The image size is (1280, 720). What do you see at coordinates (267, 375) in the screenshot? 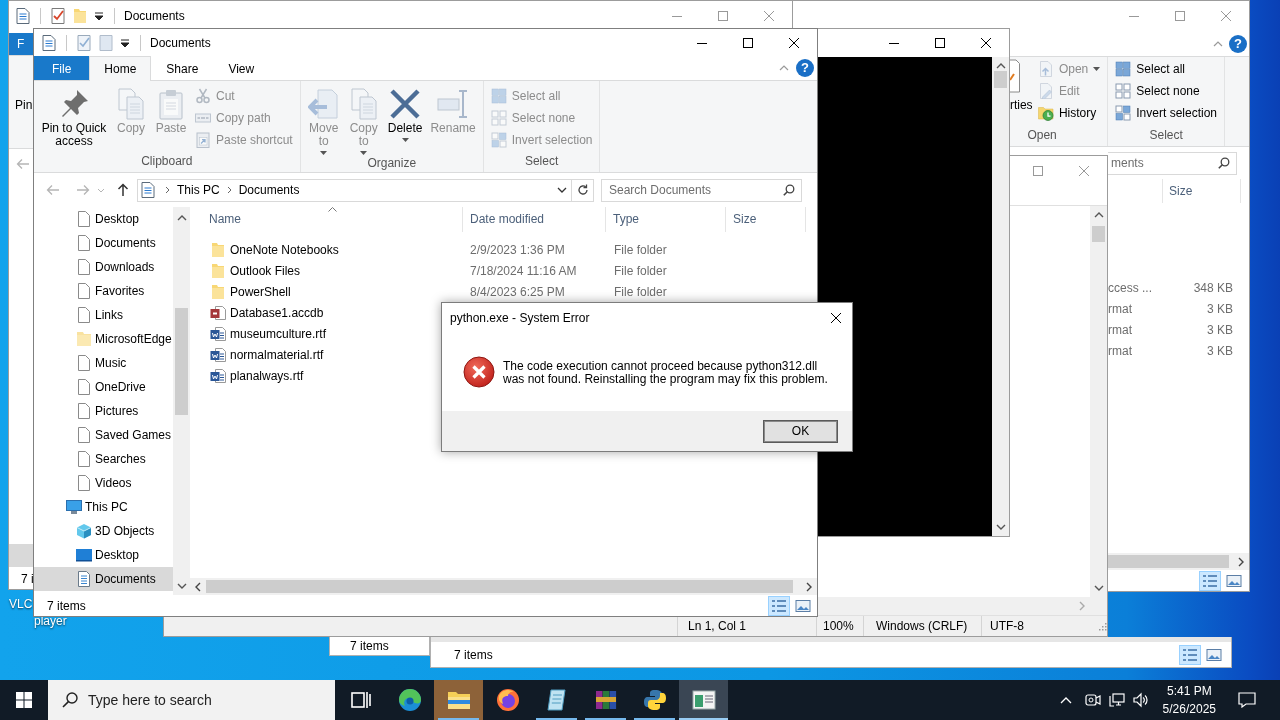
I see `file-name: planalways.rtf` at bounding box center [267, 375].